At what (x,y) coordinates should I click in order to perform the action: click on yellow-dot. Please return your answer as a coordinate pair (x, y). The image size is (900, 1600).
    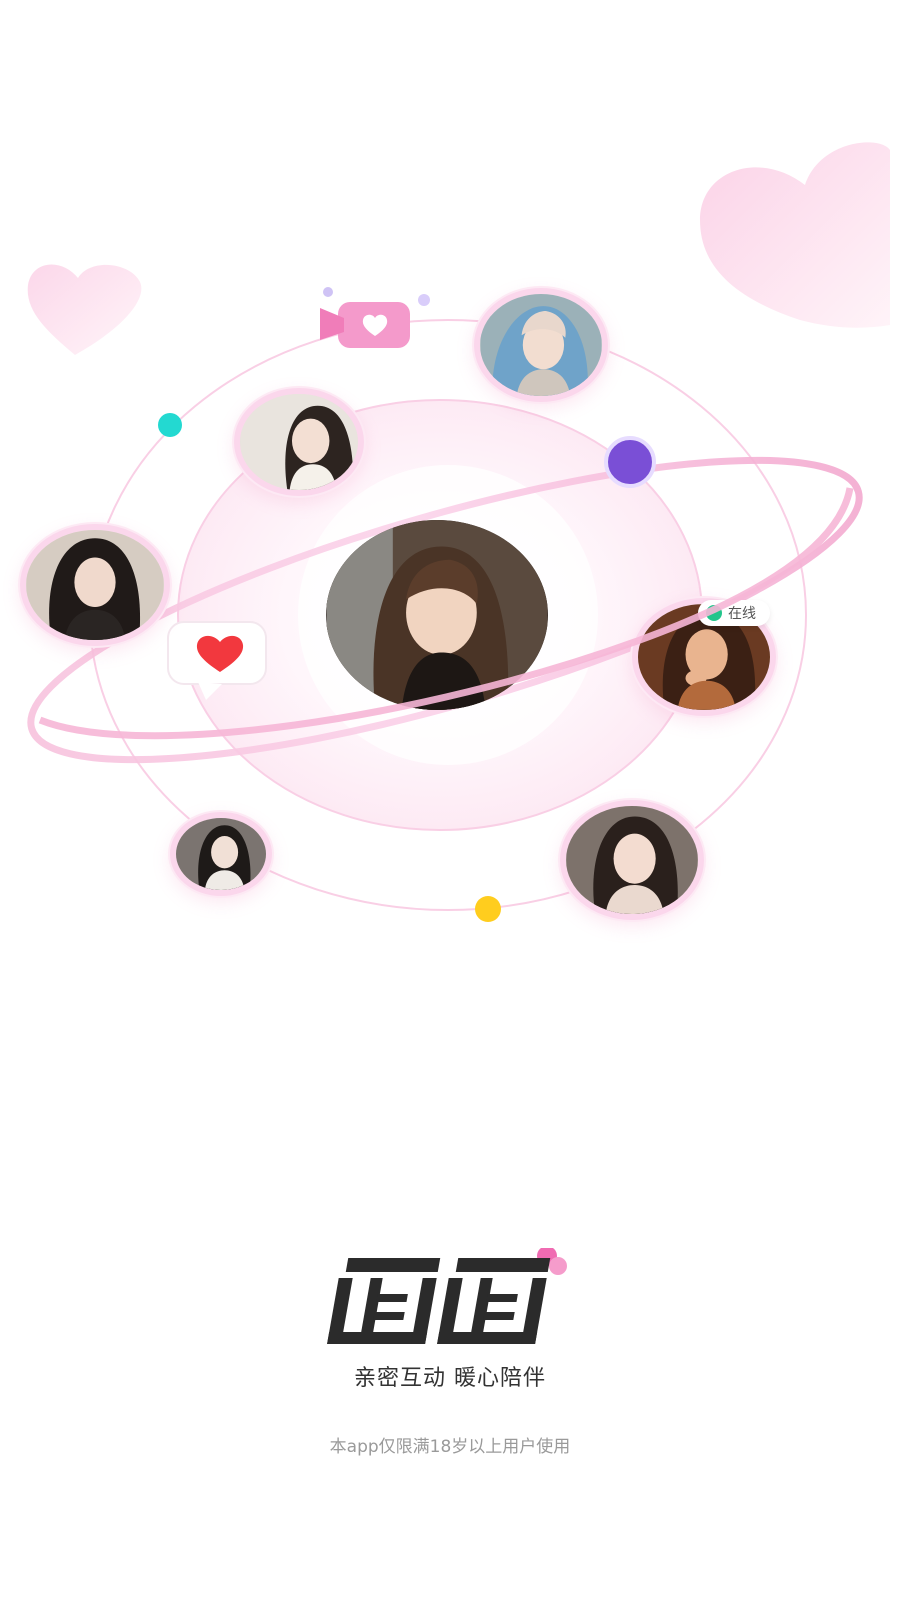
    Looking at the image, I should click on (488, 909).